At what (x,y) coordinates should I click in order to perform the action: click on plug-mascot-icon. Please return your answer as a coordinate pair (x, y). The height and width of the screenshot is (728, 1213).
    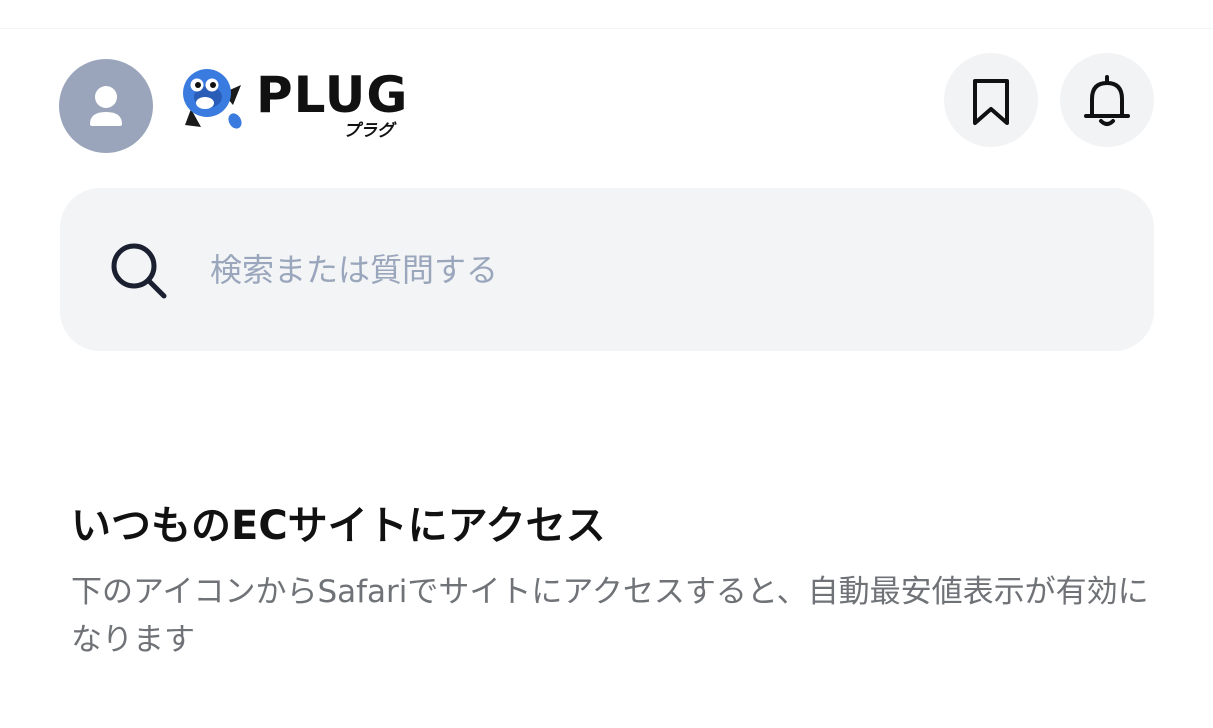
    Looking at the image, I should click on (212, 99).